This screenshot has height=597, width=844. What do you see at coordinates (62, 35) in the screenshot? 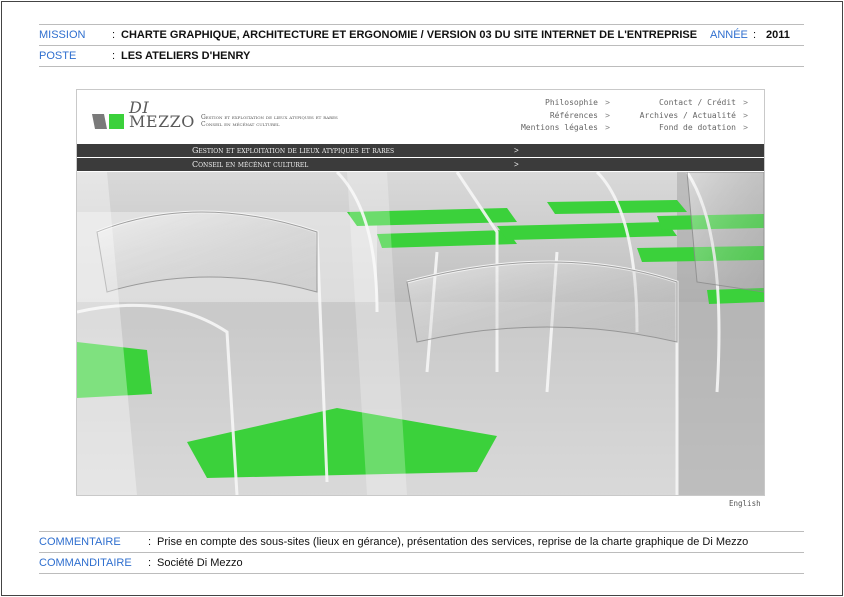
I see `mission-label: MISSION` at bounding box center [62, 35].